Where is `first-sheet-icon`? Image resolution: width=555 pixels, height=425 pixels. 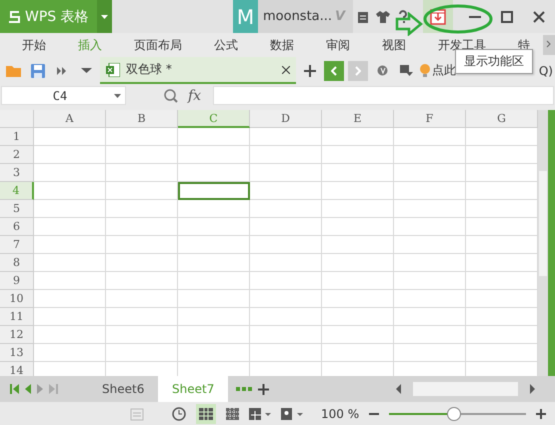
first-sheet-icon is located at coordinates (14, 389).